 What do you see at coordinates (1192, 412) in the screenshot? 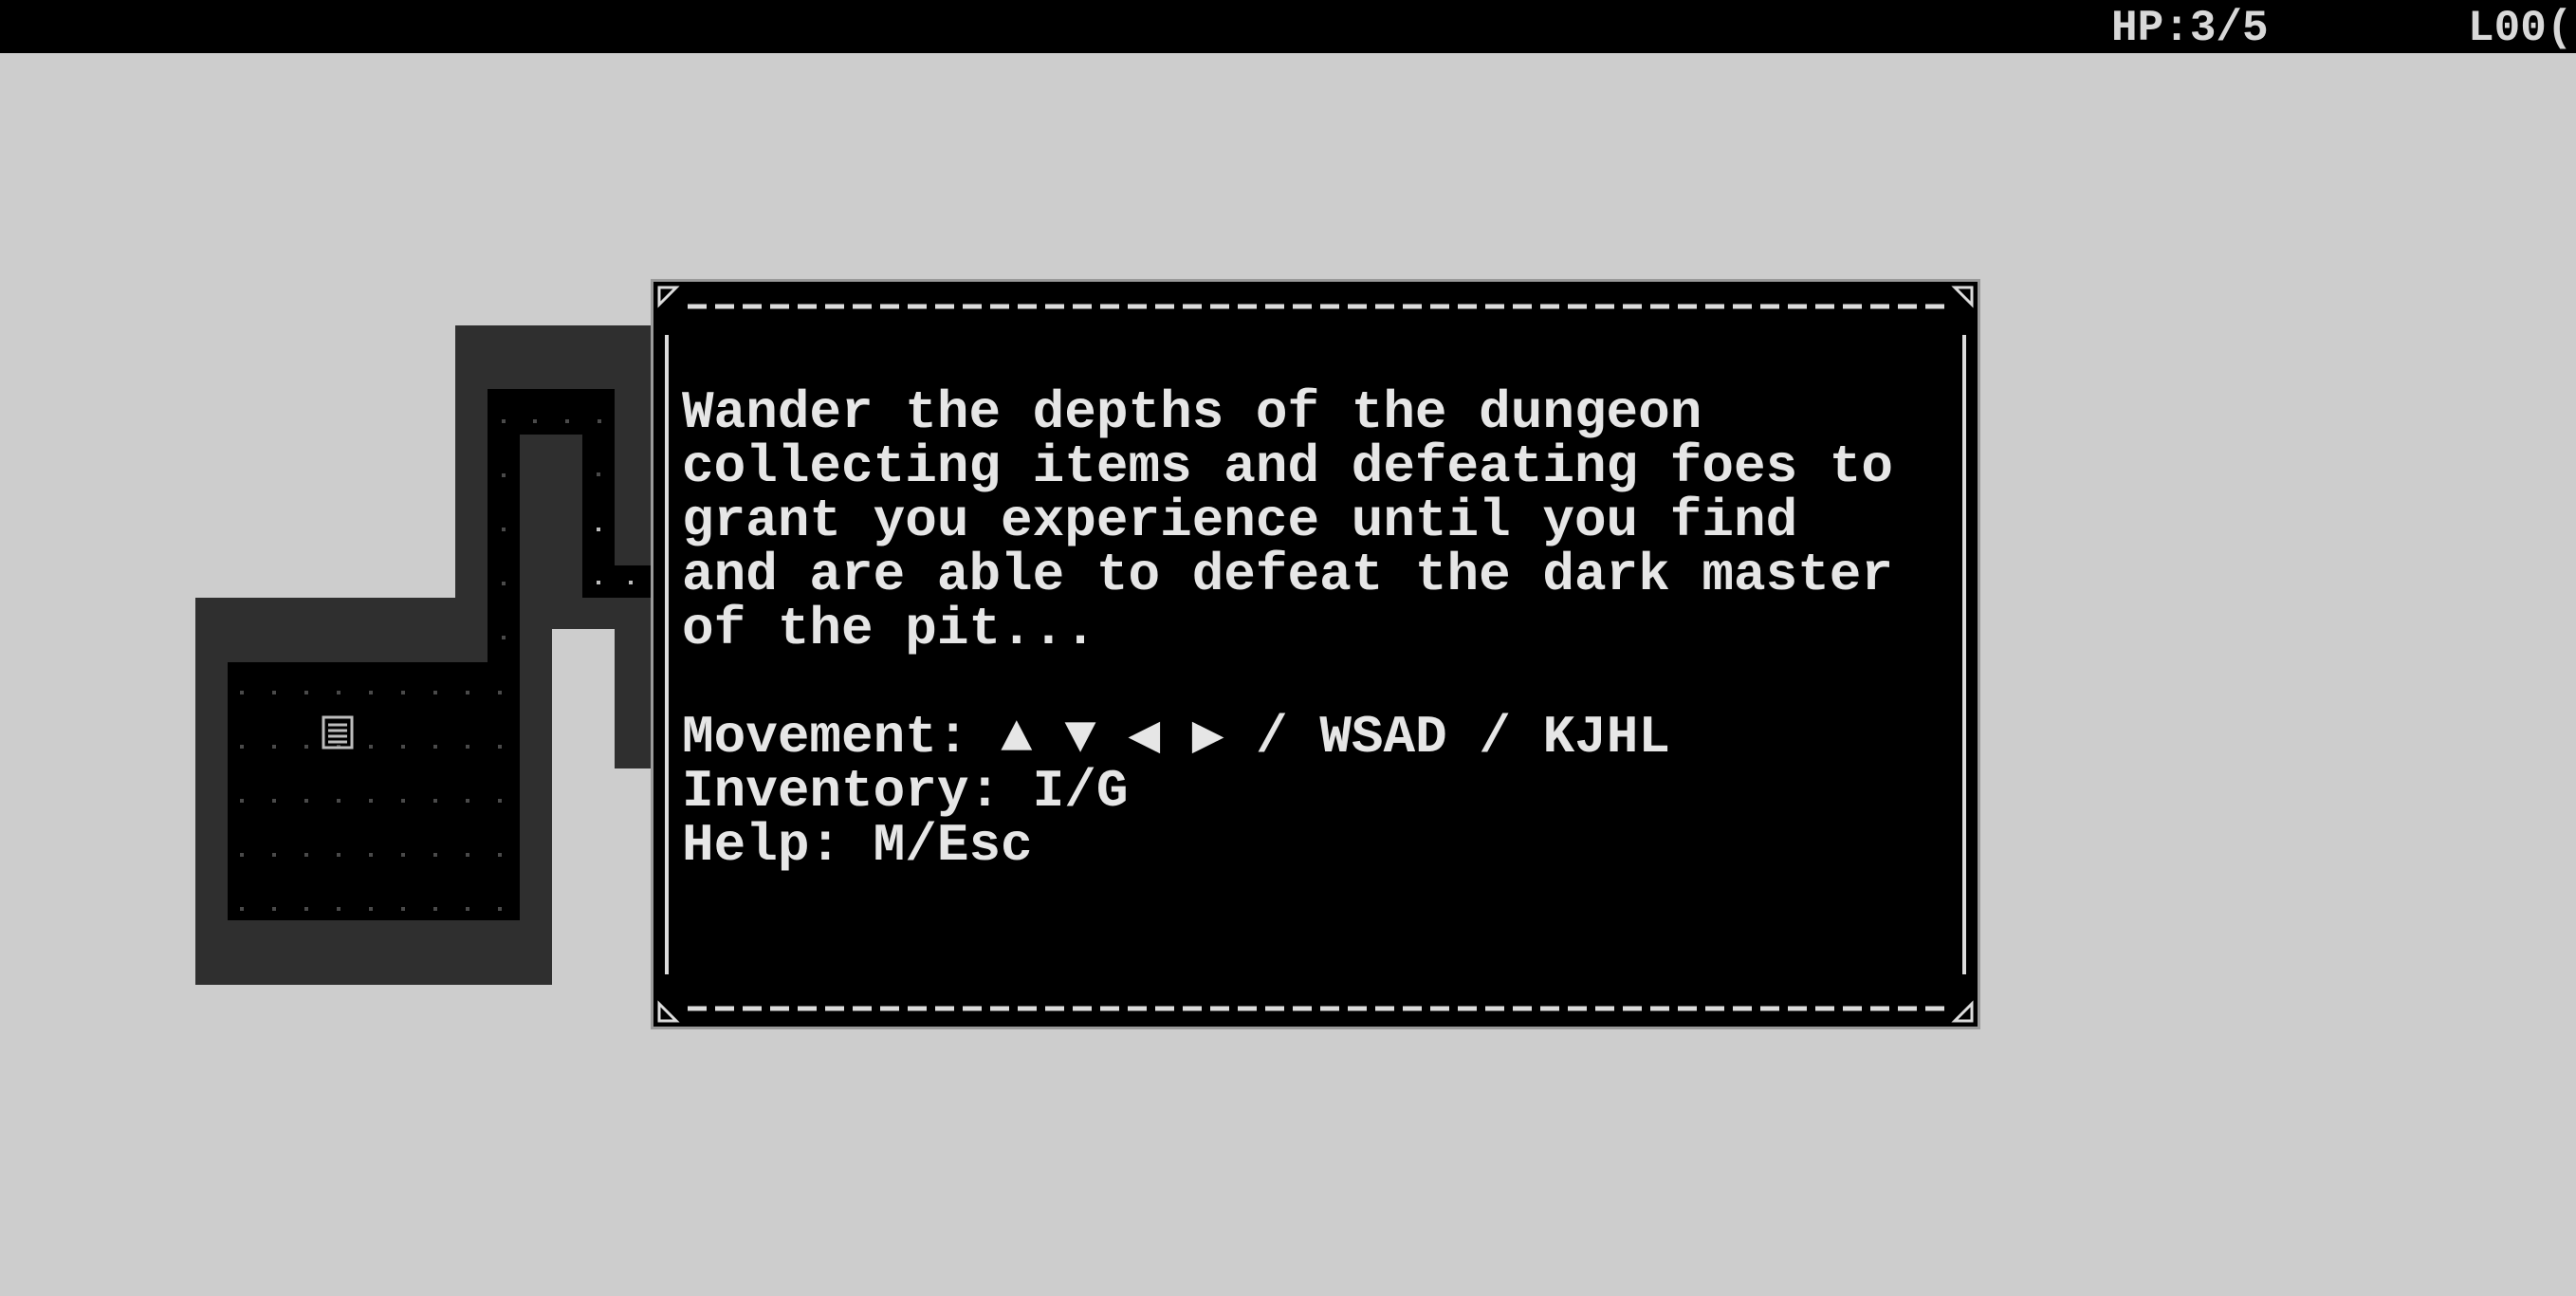
I see `intro-line: Wander the depths of the dungeon` at bounding box center [1192, 412].